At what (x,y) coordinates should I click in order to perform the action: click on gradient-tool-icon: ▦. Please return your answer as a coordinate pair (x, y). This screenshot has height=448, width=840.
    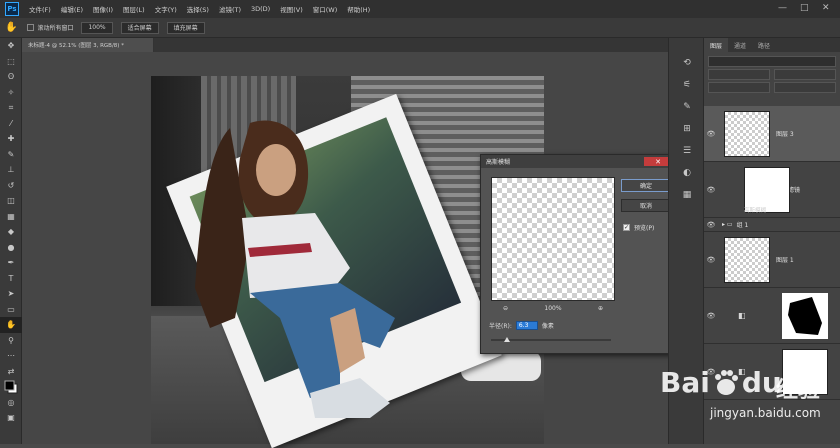
    Looking at the image, I should click on (11, 217).